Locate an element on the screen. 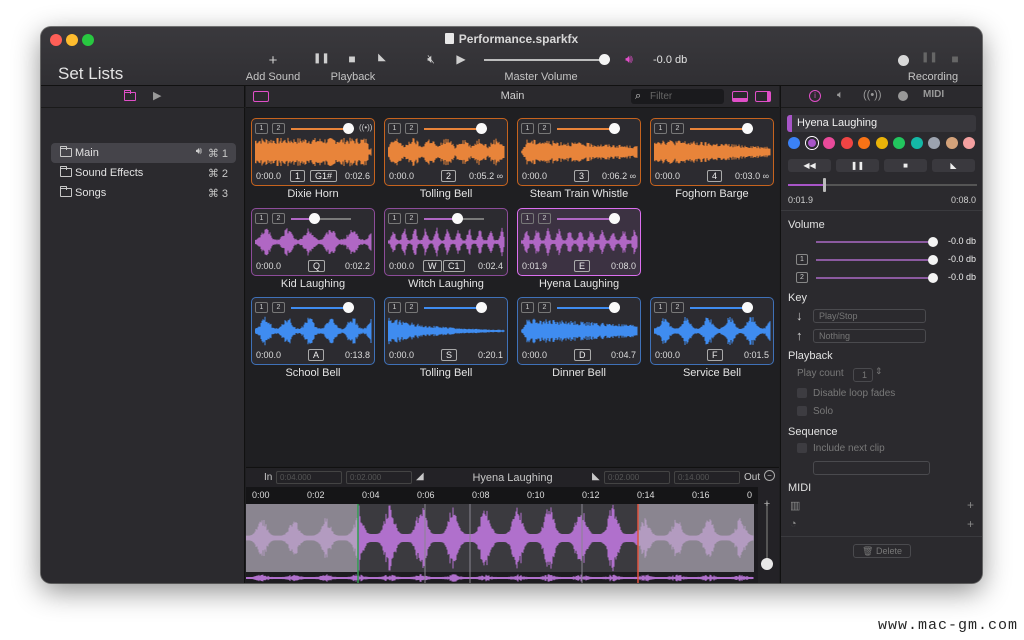 The width and height of the screenshot is (1024, 640). play-icon: ▶ is located at coordinates (461, 59).